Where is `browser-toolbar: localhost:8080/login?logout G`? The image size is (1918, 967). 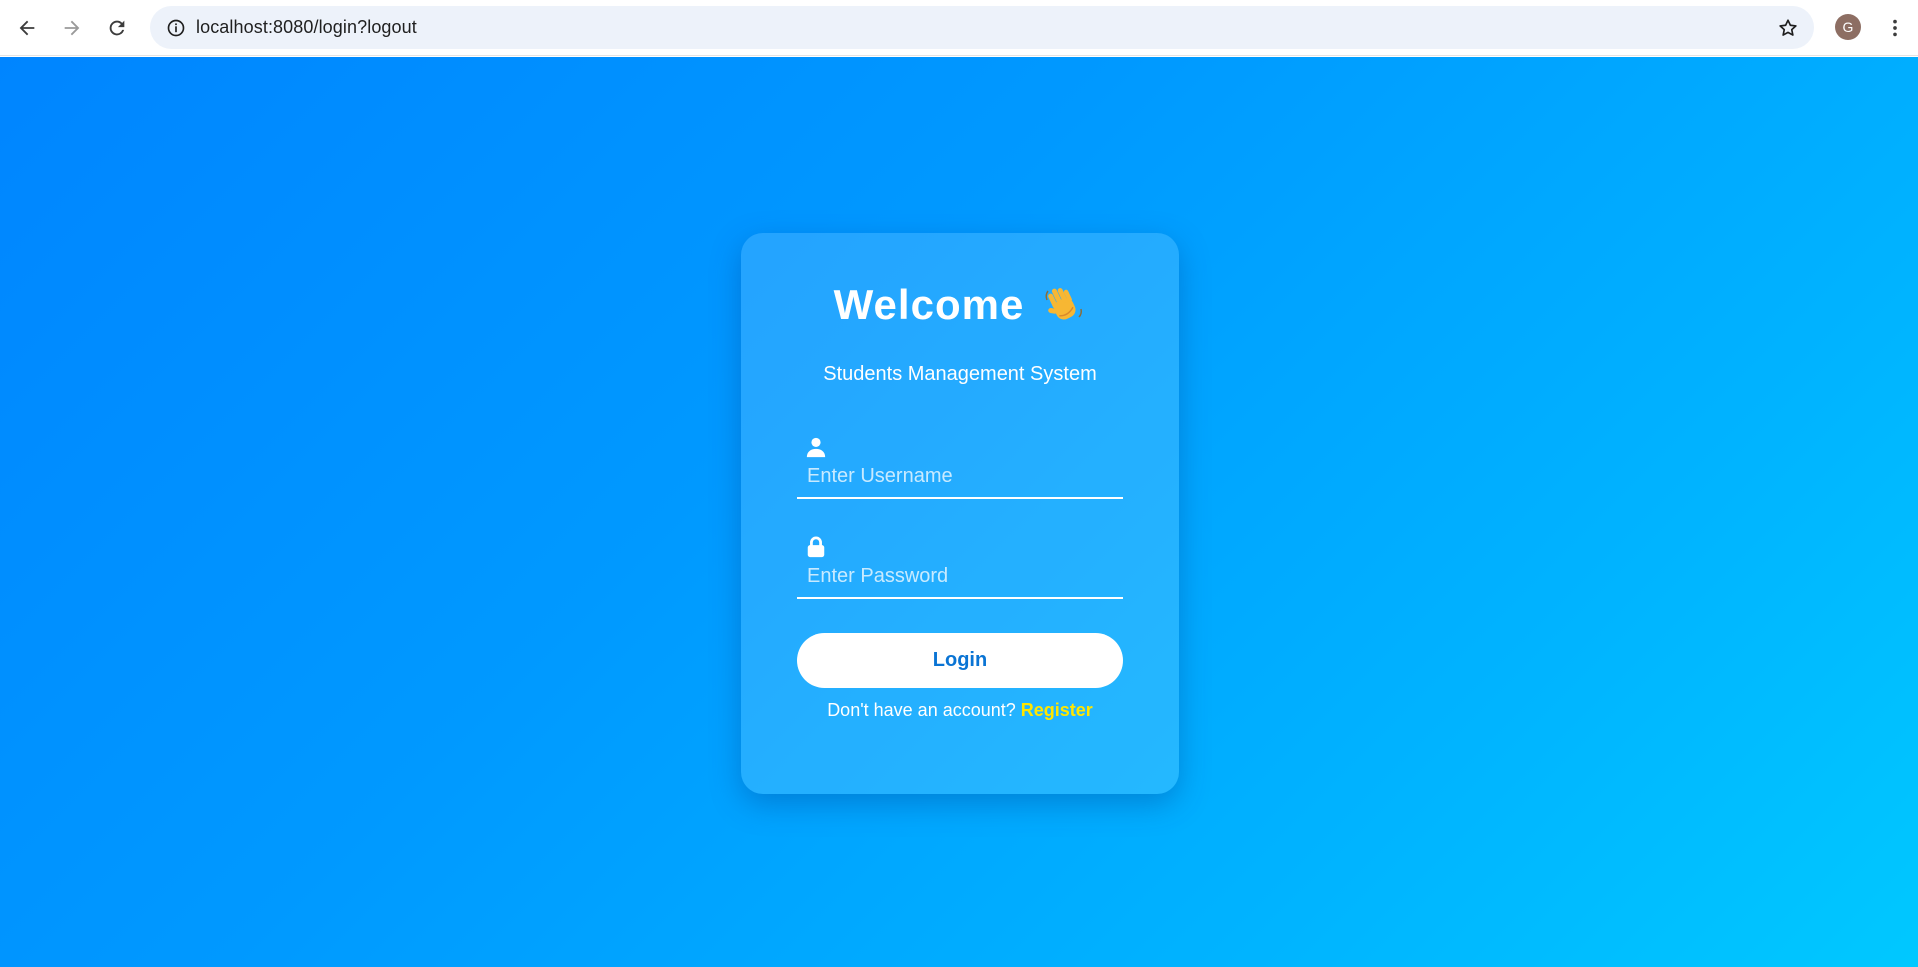
browser-toolbar: localhost:8080/login?logout G is located at coordinates (959, 28).